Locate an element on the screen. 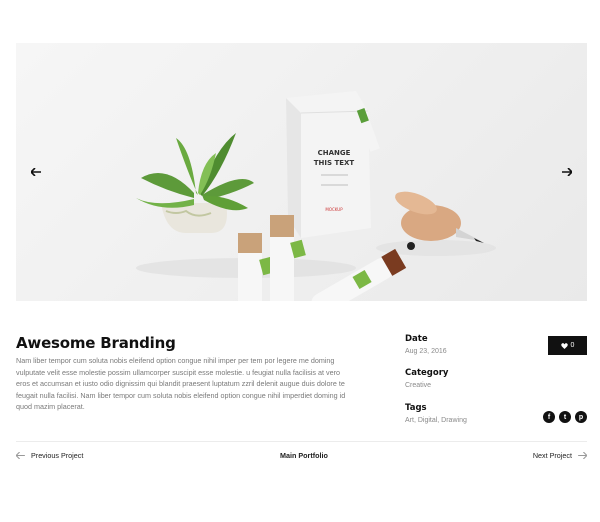 This screenshot has height=522, width=600. main-portfolio-link: Main Portfolio is located at coordinates (304, 455).